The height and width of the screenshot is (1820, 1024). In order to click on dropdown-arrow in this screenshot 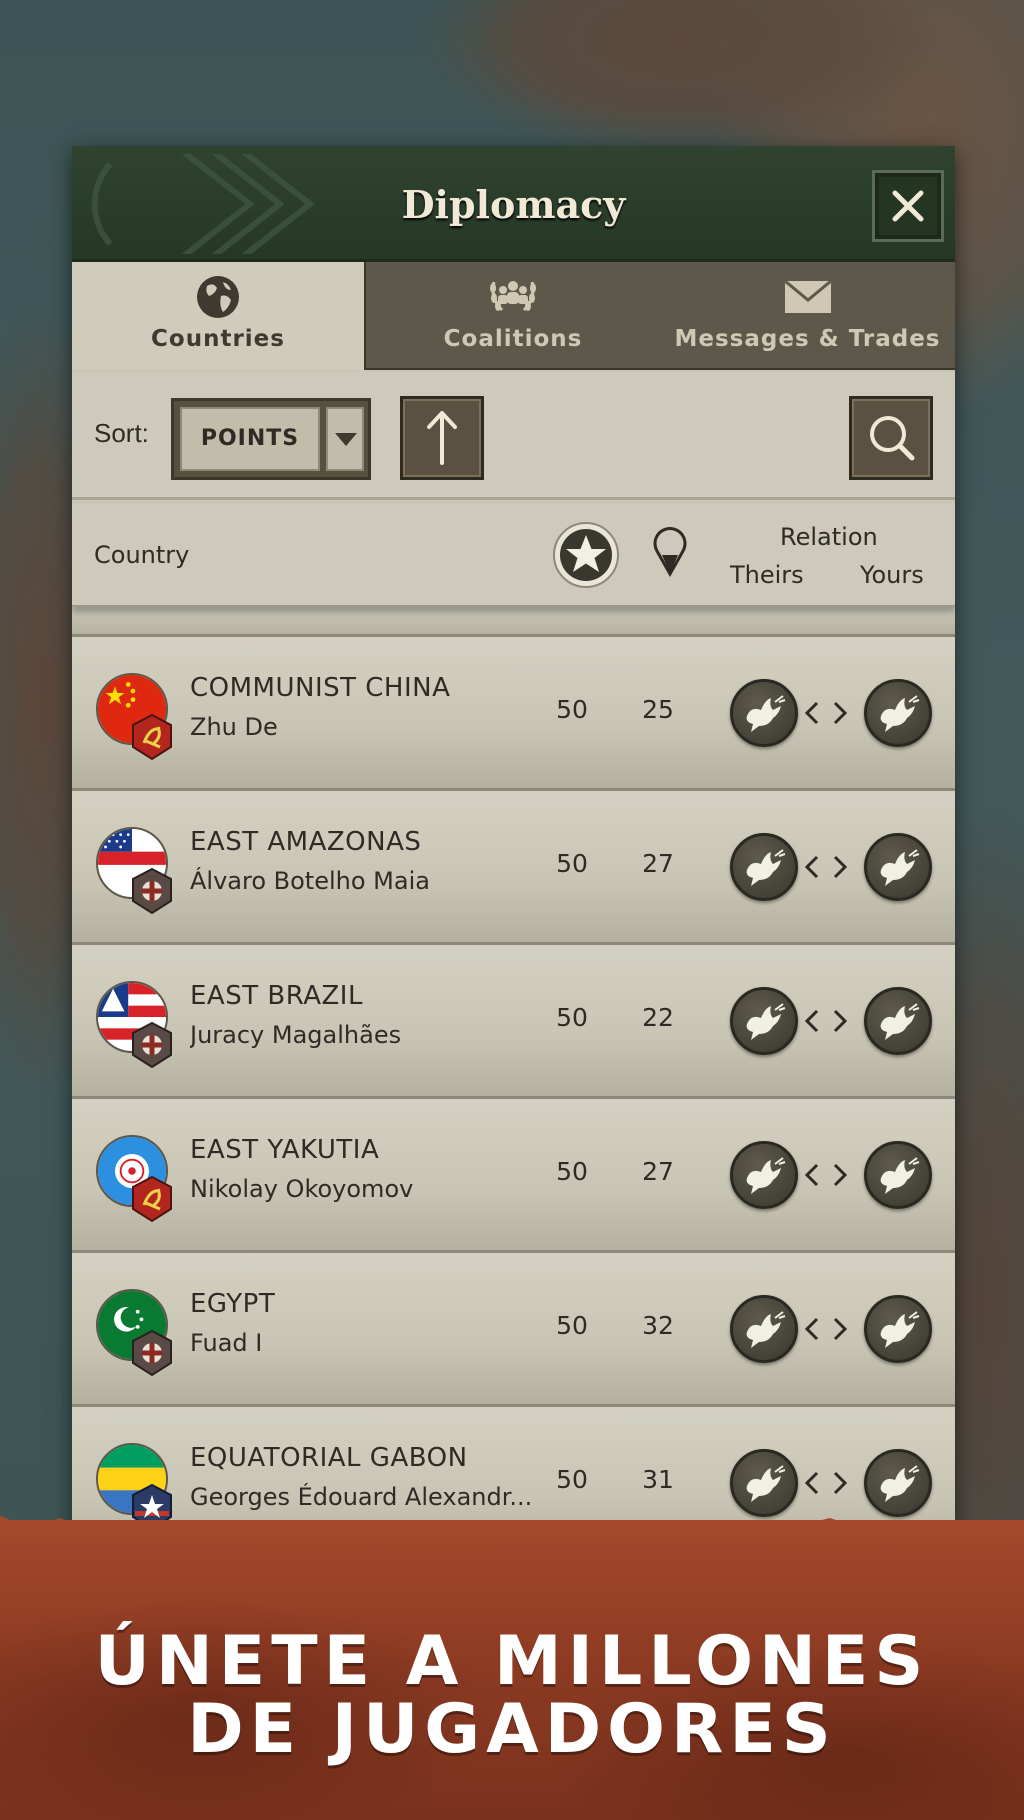, I will do `click(345, 439)`.